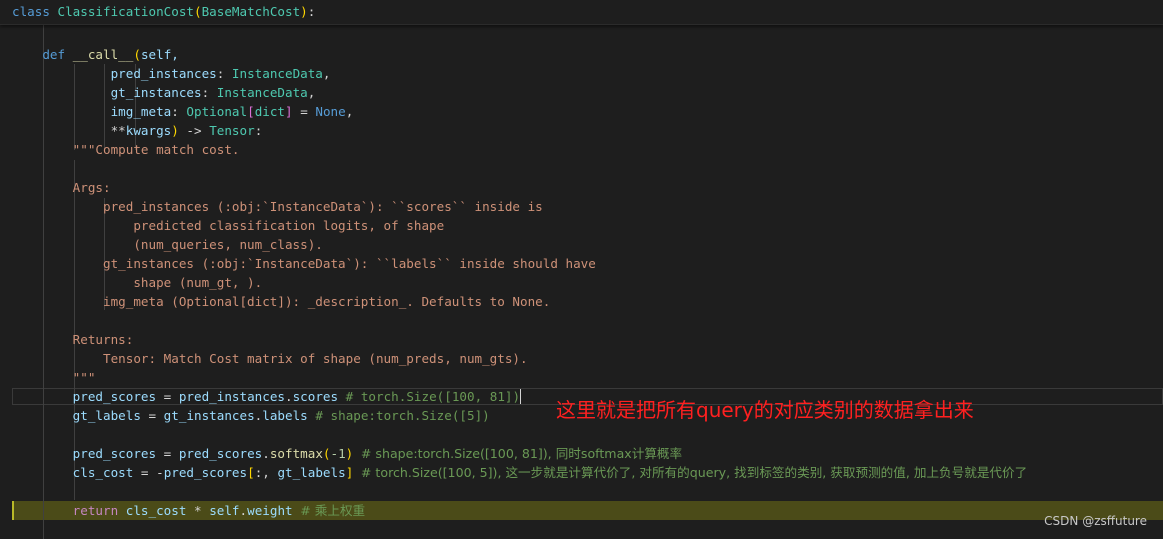 The height and width of the screenshot is (539, 1163). I want to click on docstring-line: shape (num_gt, )., so click(137, 282).